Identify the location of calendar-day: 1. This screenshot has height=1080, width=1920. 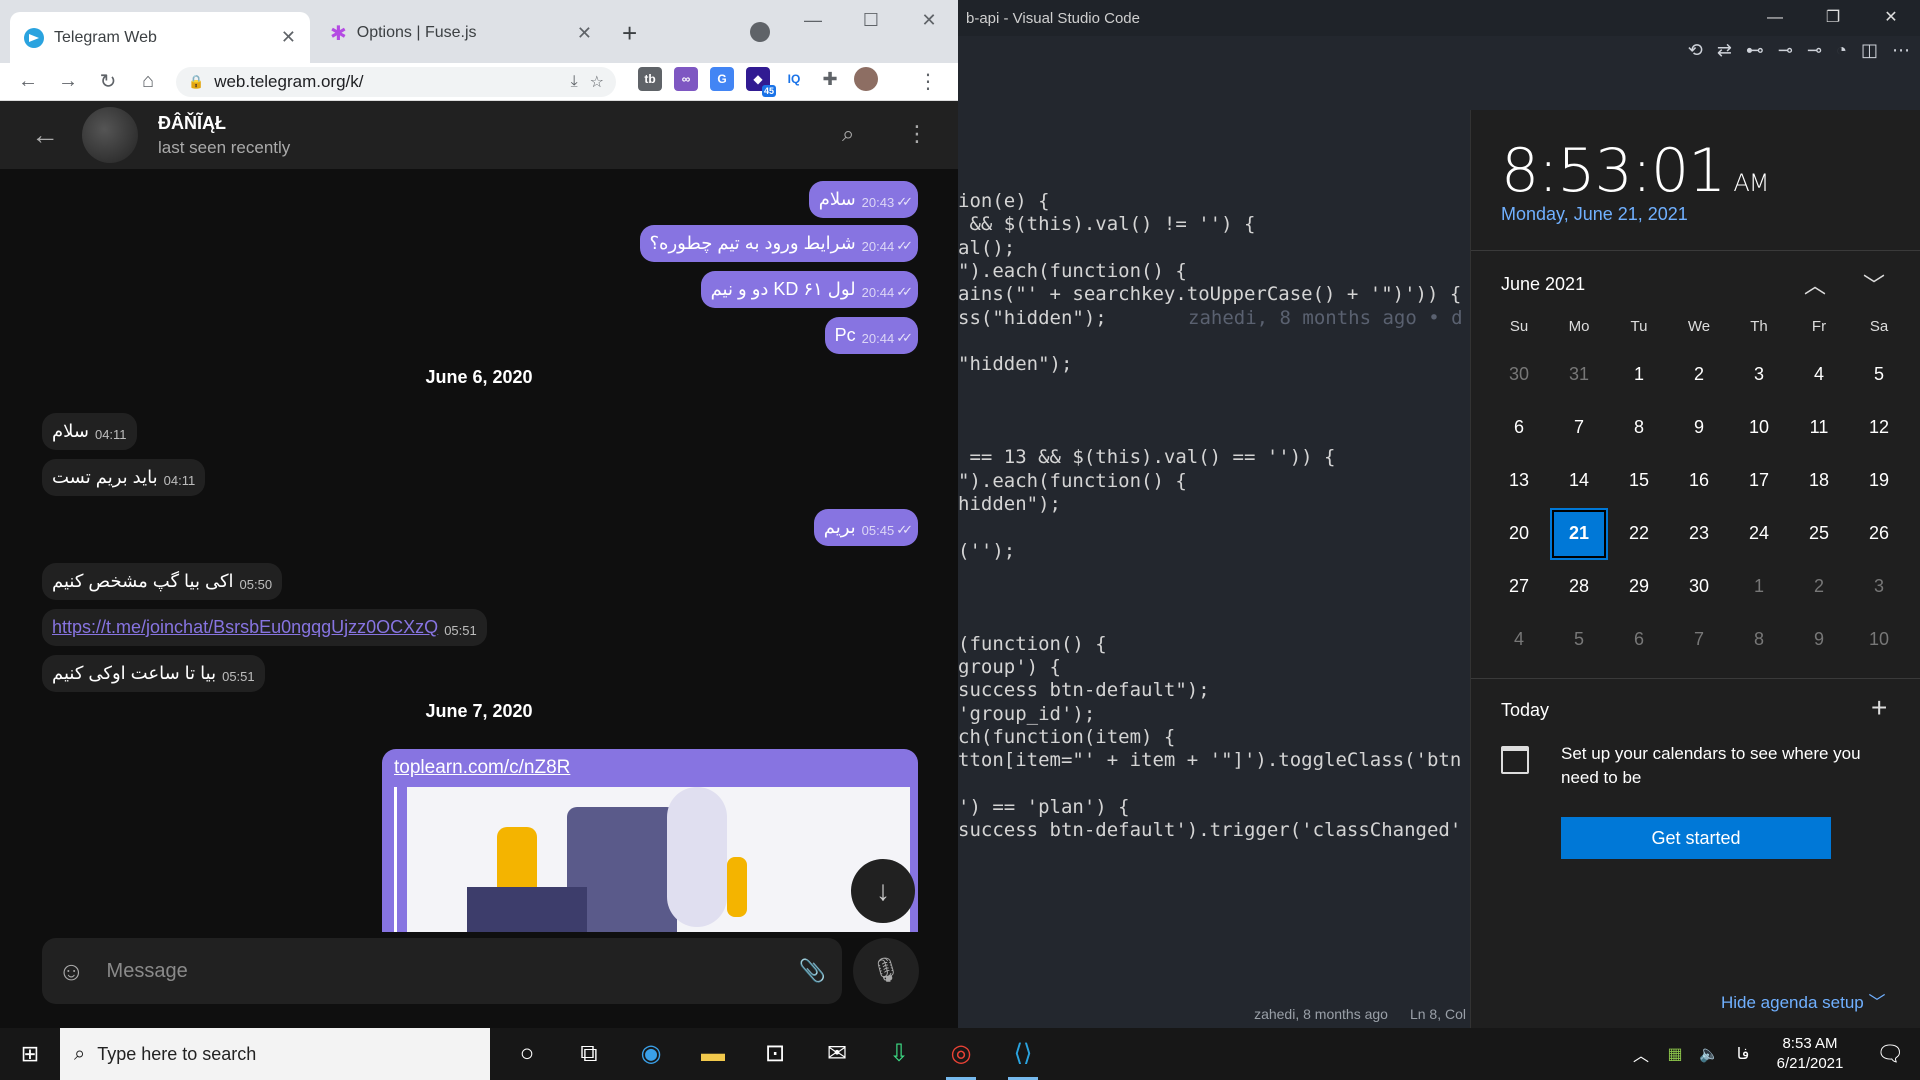
(1639, 374).